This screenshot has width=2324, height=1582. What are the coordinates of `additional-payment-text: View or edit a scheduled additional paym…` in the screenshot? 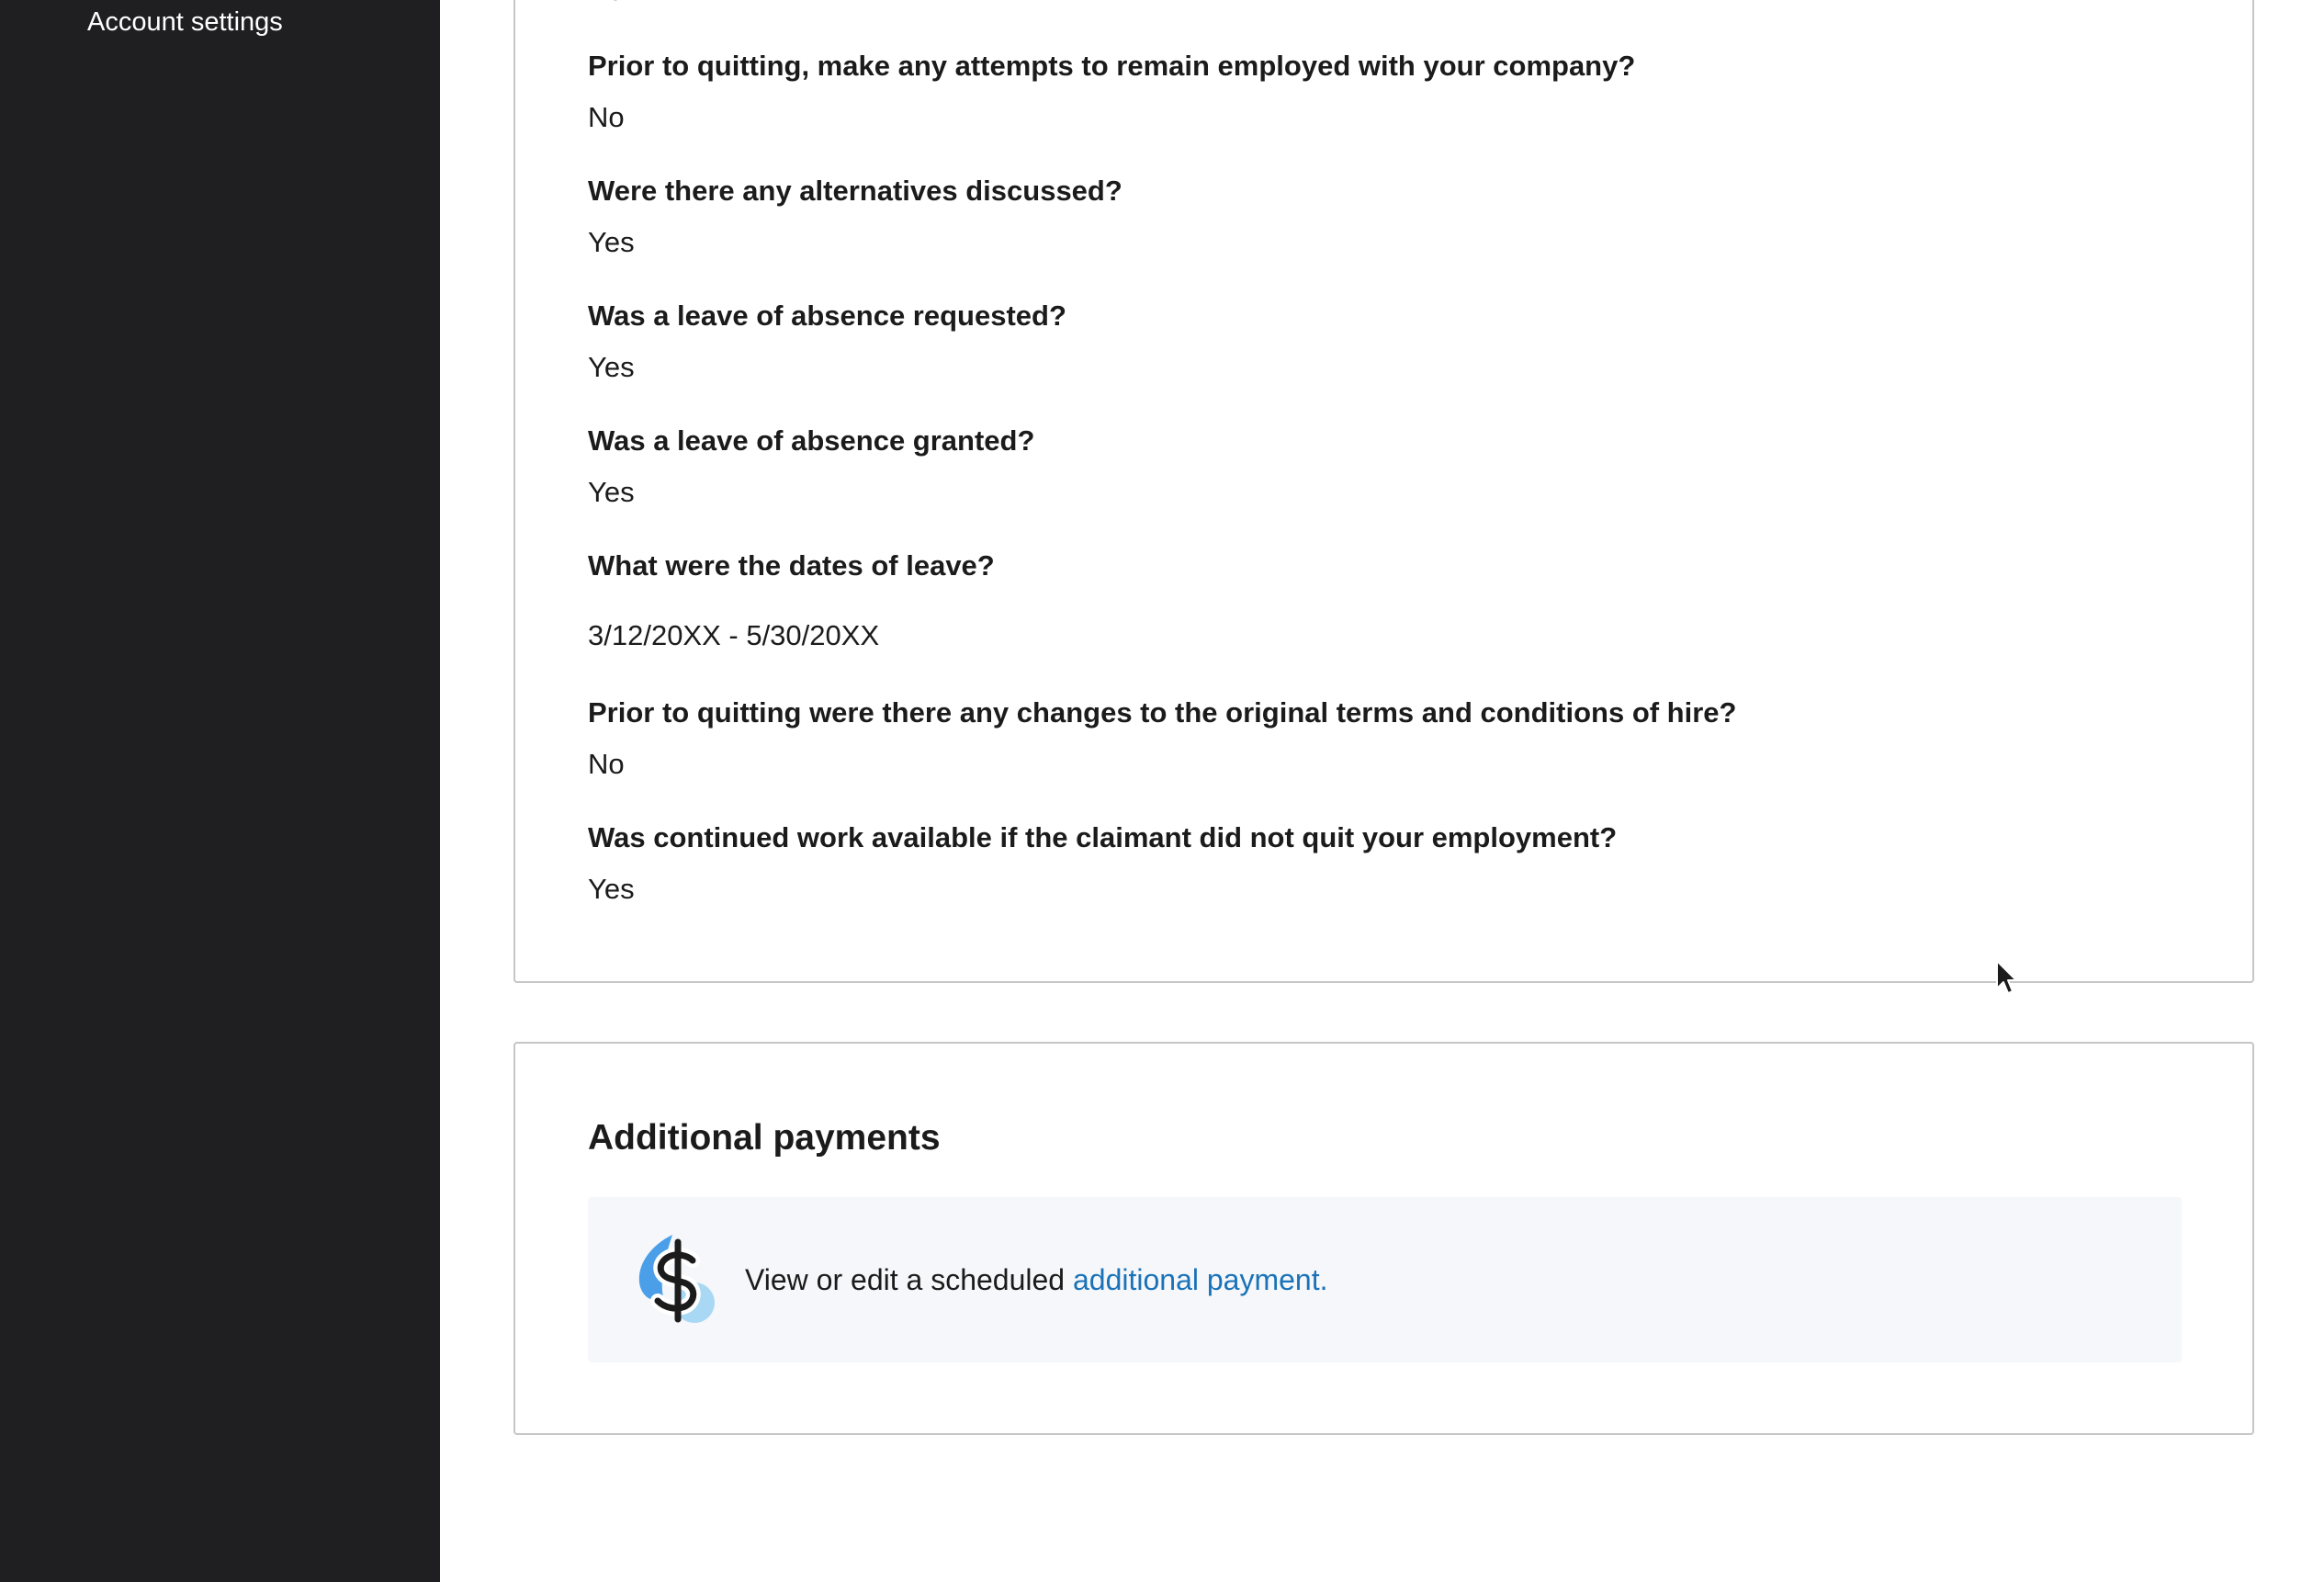 It's located at (1036, 1279).